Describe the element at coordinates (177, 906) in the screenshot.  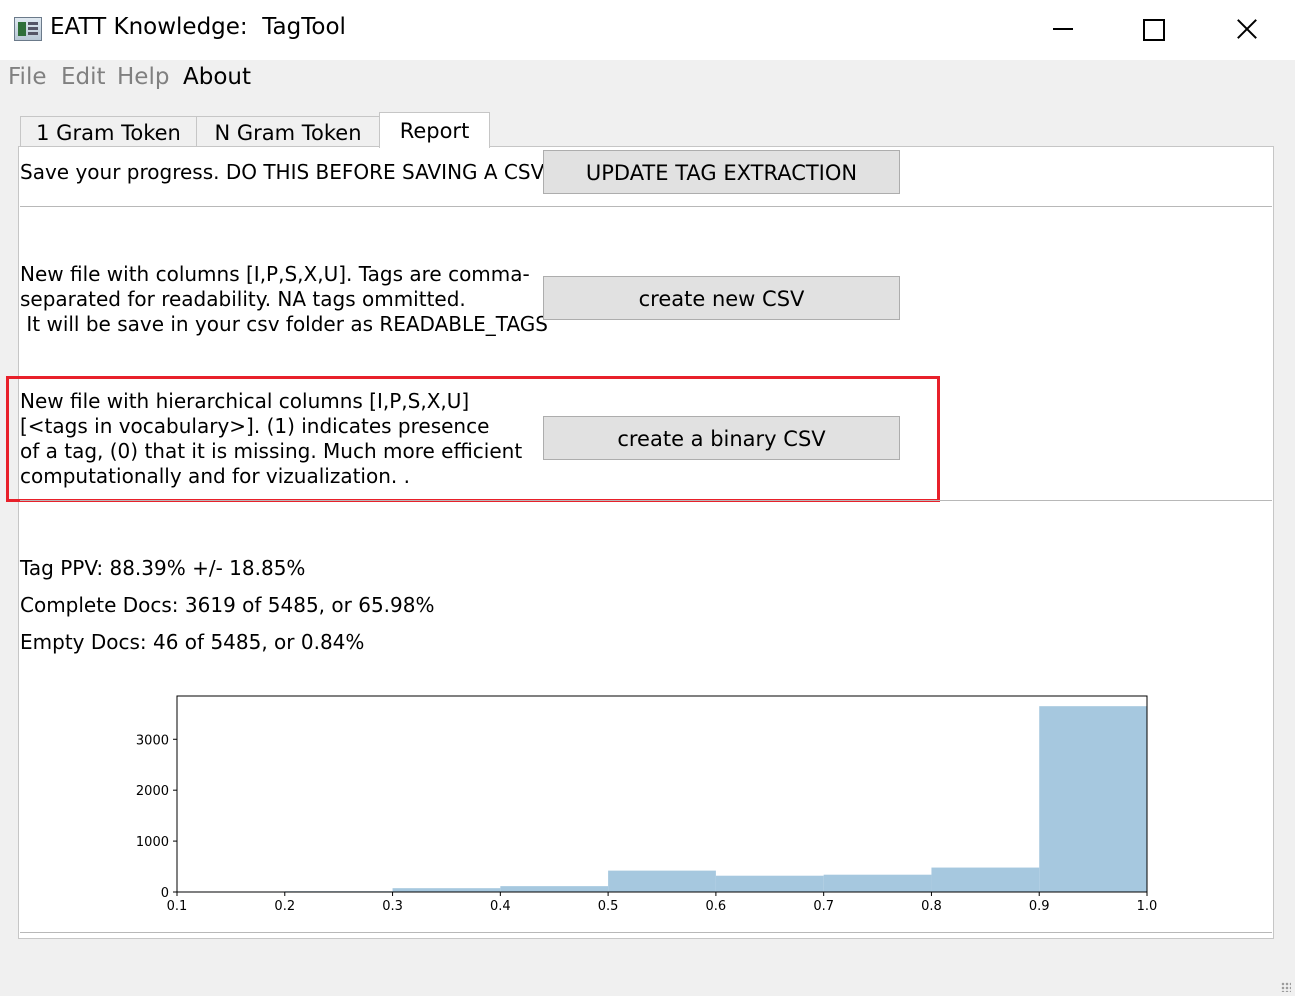
I see `x-tick-label: 0.1` at that location.